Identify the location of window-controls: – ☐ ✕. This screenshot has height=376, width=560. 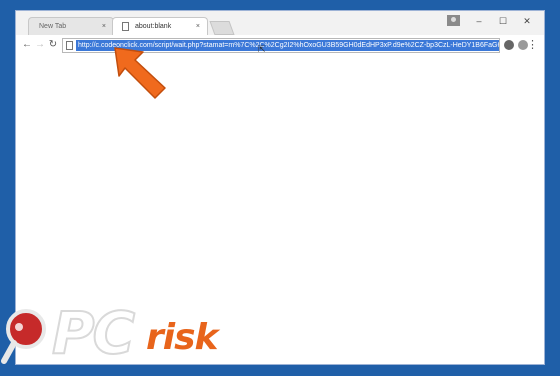
(491, 21).